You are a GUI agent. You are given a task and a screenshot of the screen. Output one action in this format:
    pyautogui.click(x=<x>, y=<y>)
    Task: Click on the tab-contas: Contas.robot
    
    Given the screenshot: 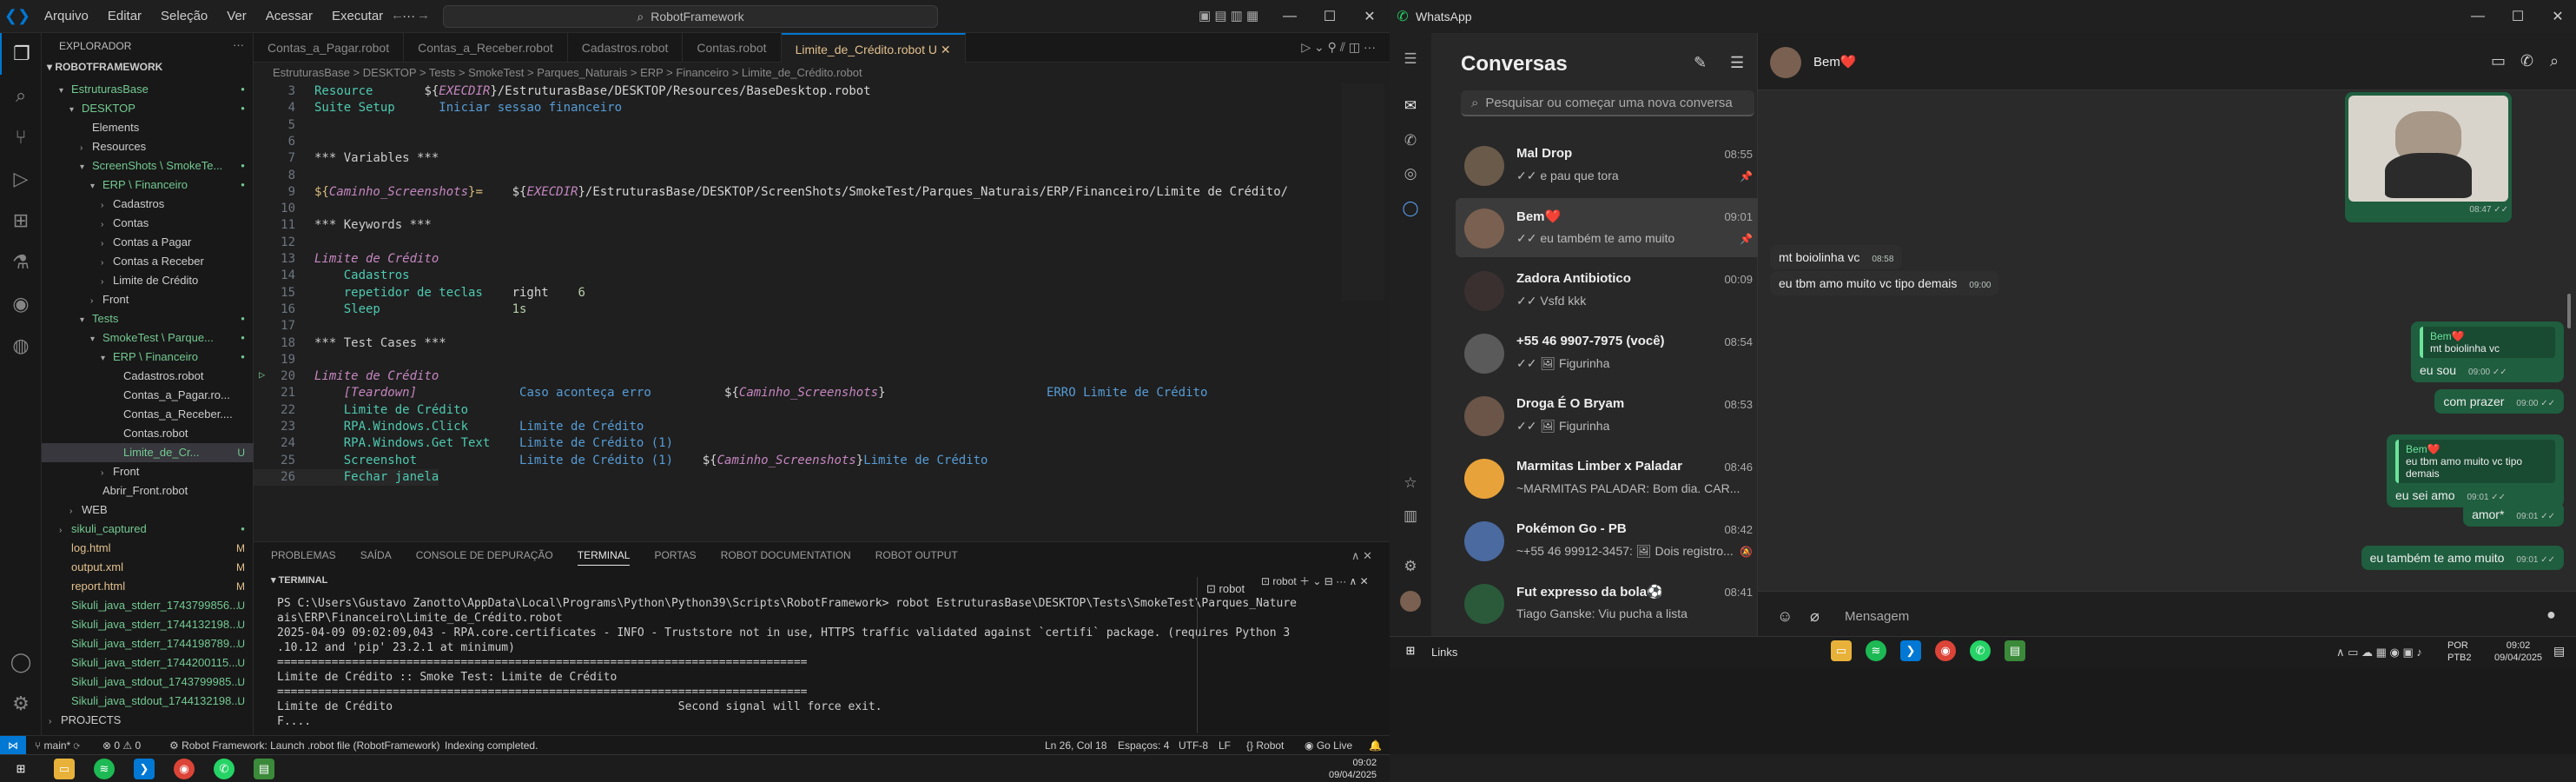 What is the action you would take?
    pyautogui.click(x=732, y=48)
    